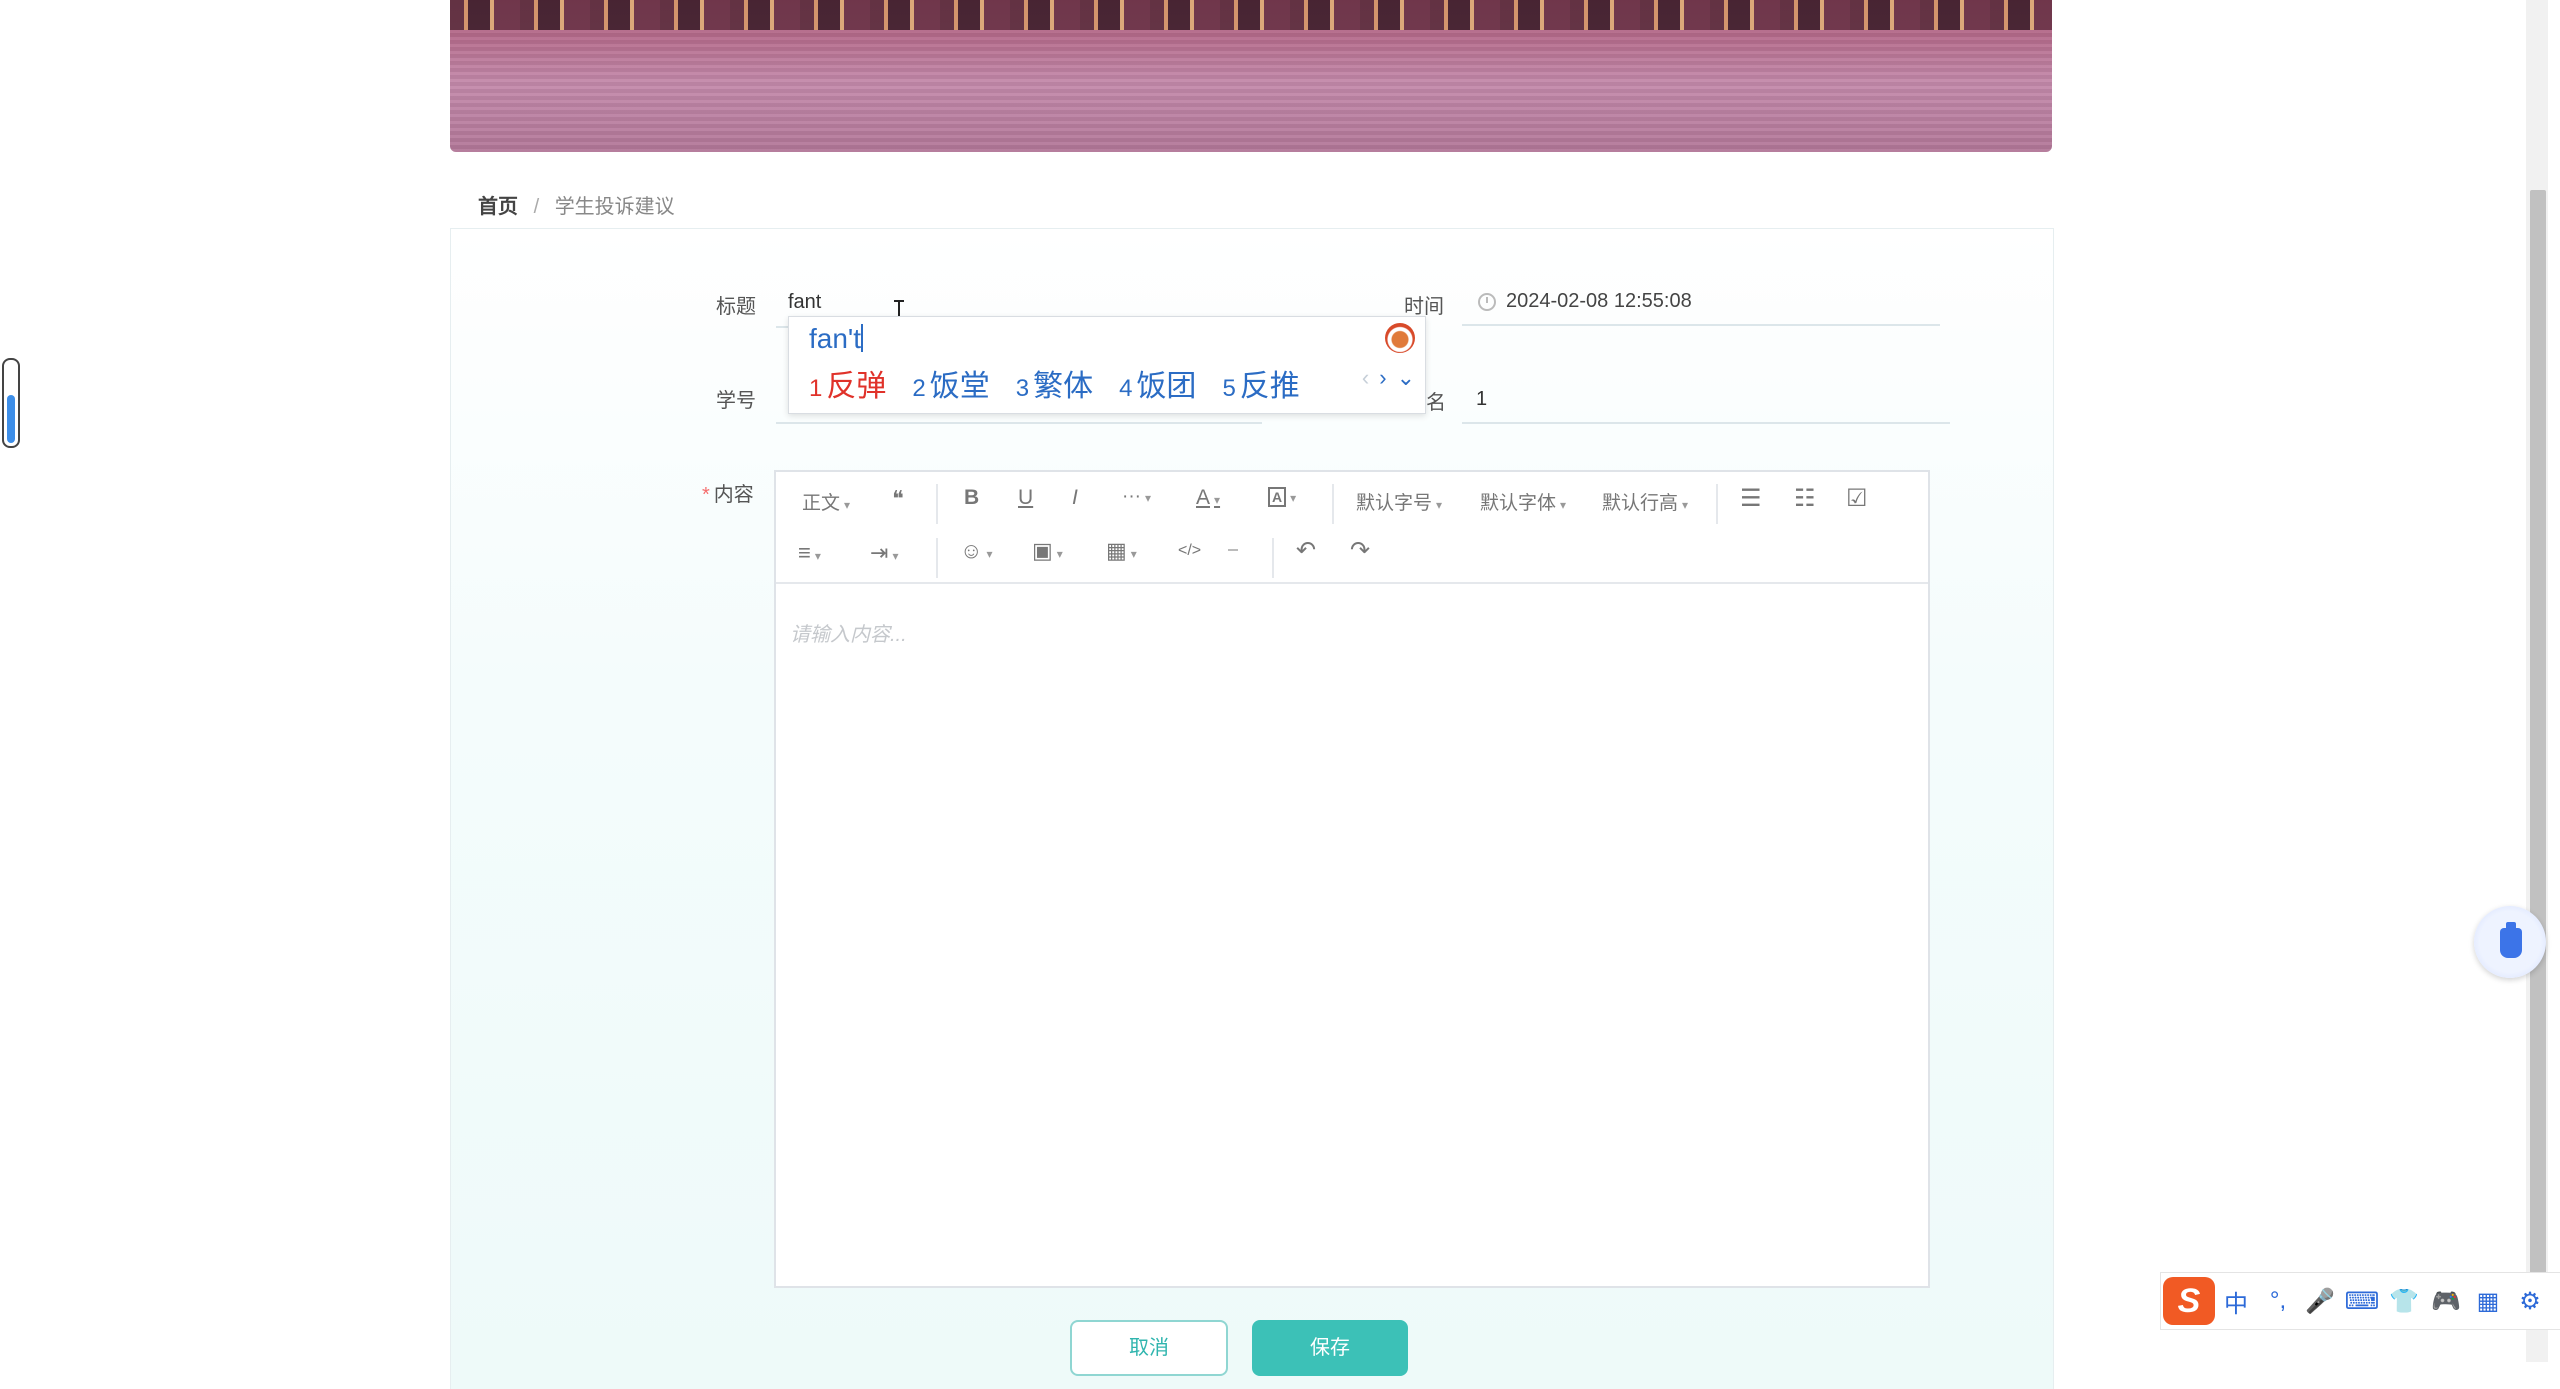 The height and width of the screenshot is (1389, 2560). I want to click on title-input: fant, so click(804, 302).